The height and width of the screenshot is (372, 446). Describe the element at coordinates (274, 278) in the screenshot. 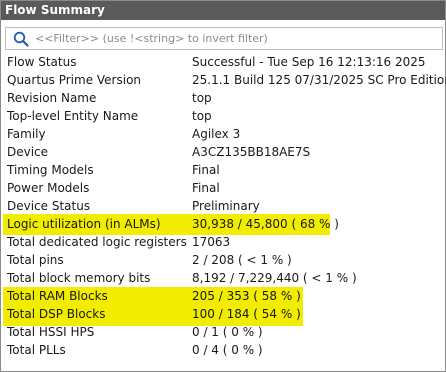

I see `row-value: 8,192 / 7,229,440 ( < 1 % )` at that location.